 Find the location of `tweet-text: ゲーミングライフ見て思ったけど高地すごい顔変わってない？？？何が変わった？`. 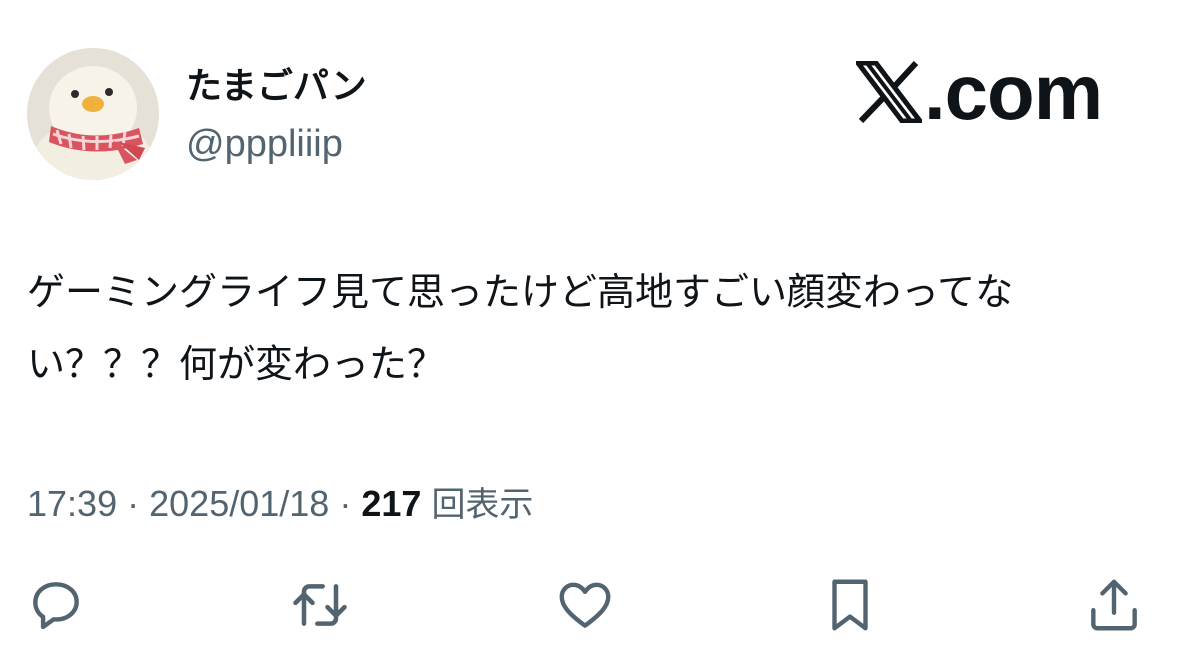

tweet-text: ゲーミングライフ見て思ったけど高地すごい顔変わってない？？？何が変わった？ is located at coordinates (520, 328).